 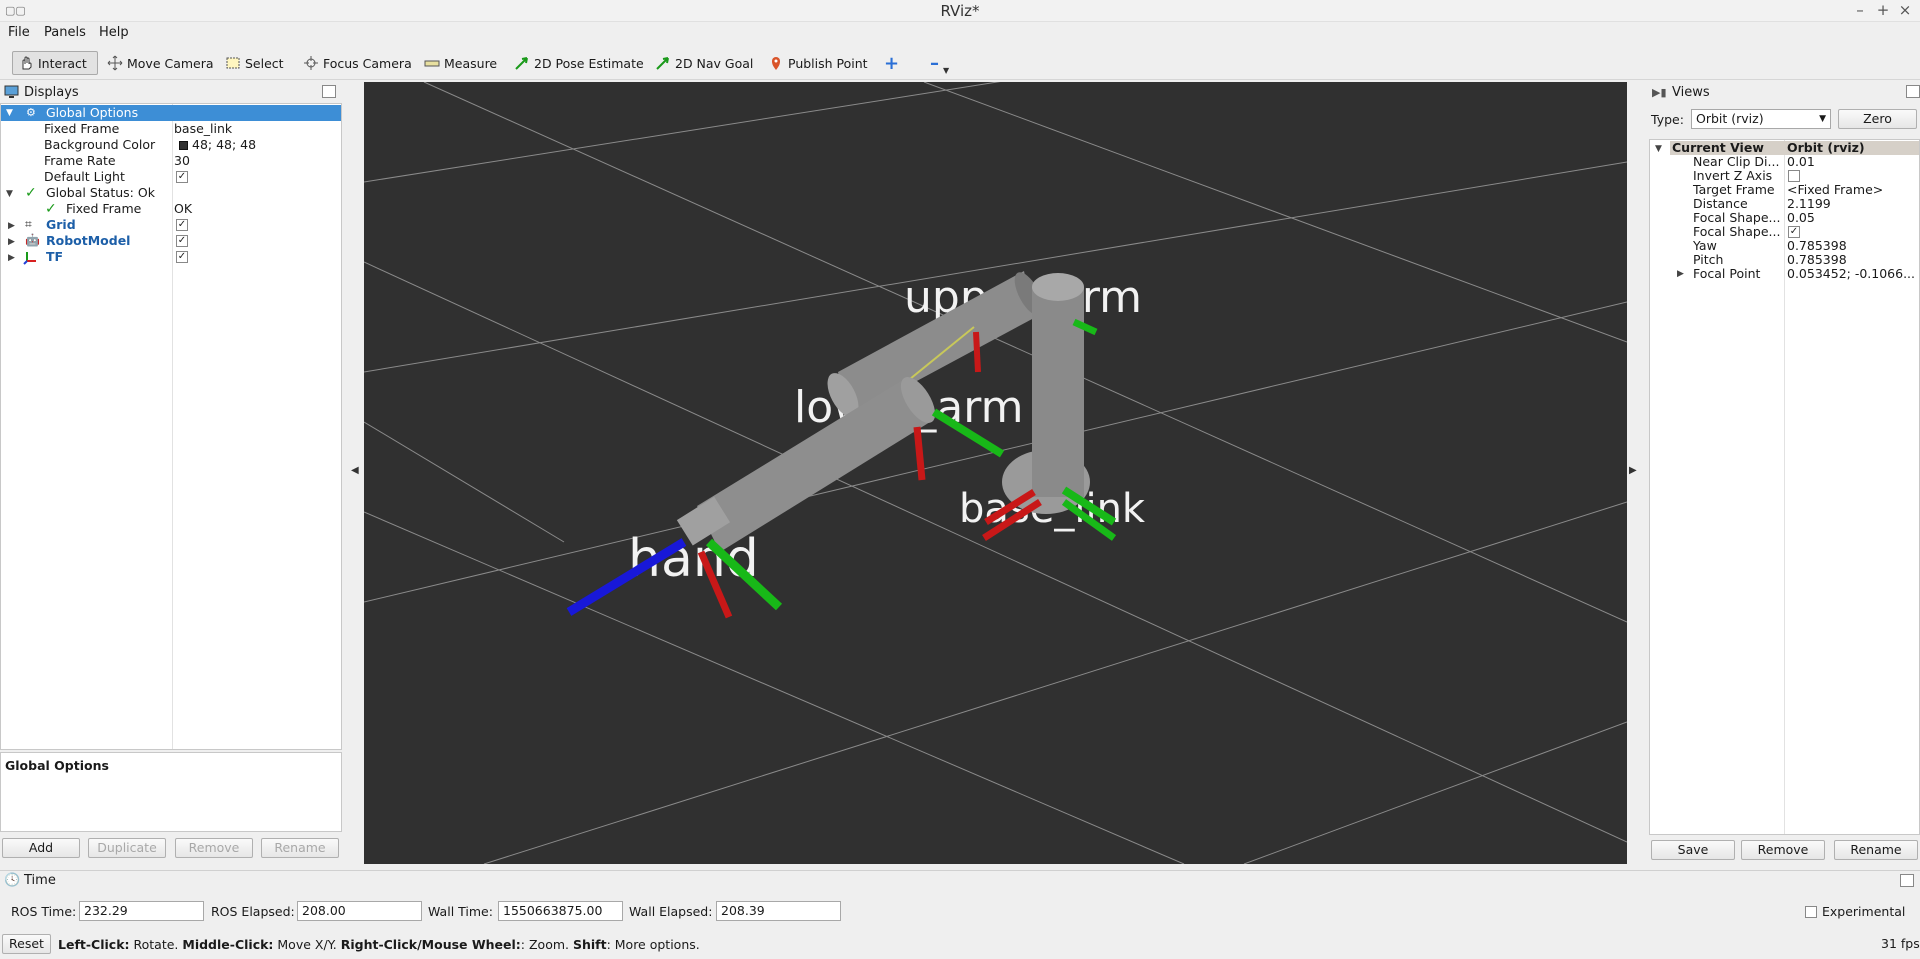 I want to click on color-swatch, so click(x=183, y=145).